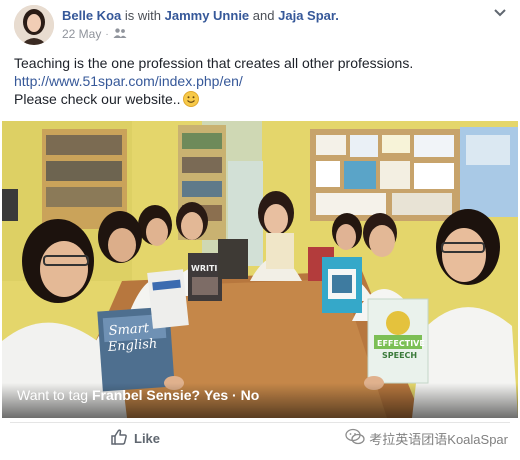 This screenshot has height=460, width=520. Describe the element at coordinates (342, 285) in the screenshot. I see `book-blue` at that location.